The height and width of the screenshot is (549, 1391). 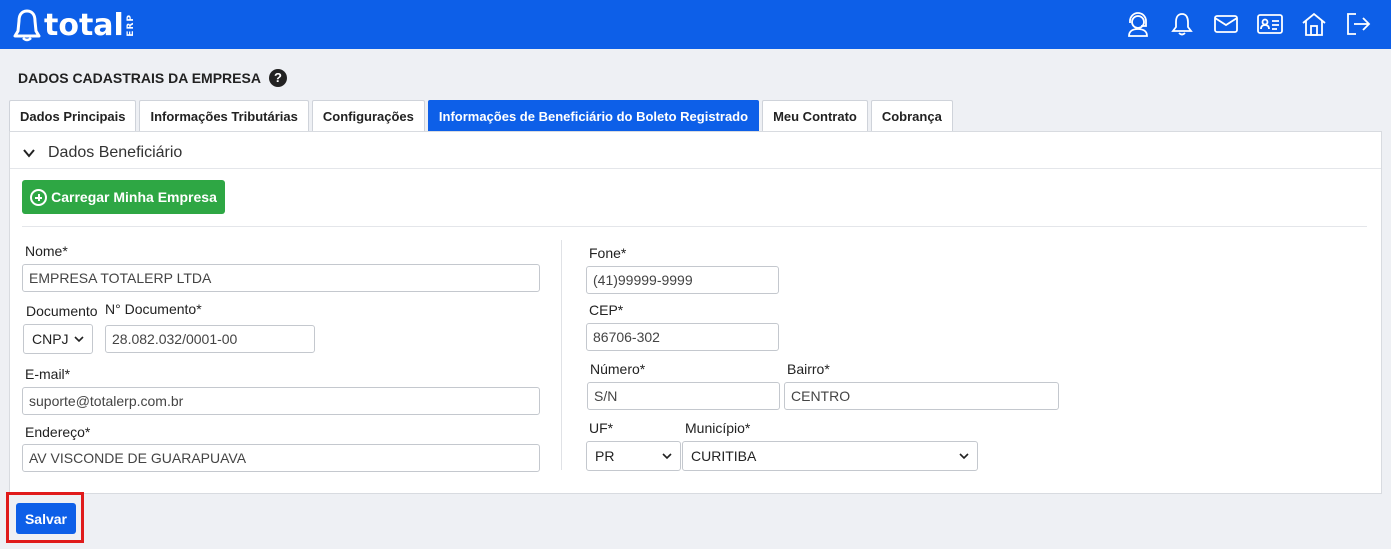 What do you see at coordinates (682, 337) in the screenshot?
I see `cep-input: 86706-302` at bounding box center [682, 337].